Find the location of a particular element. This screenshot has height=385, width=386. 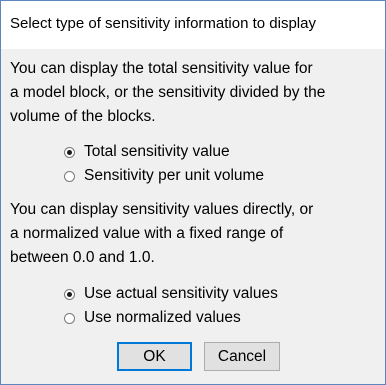

radio-use-actual-sensitivity-values: Use actual sensitivity values is located at coordinates (171, 294).